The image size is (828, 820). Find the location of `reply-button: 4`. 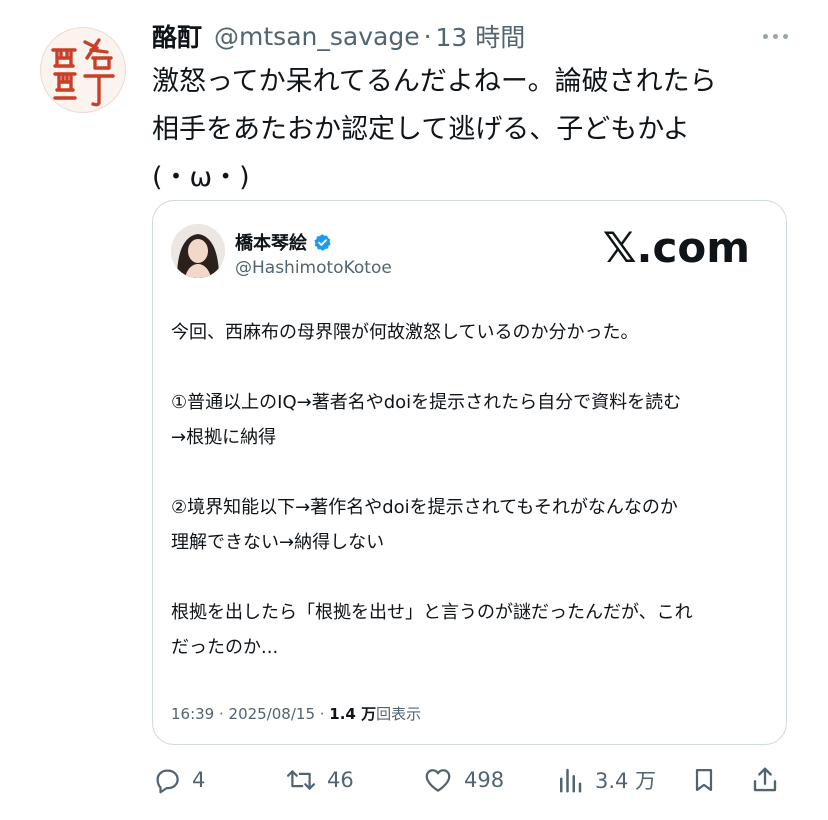

reply-button: 4 is located at coordinates (178, 780).